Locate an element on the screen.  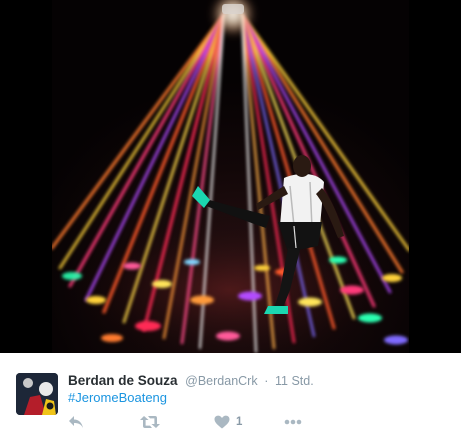
author-row: Berdan de Souza @BerdanCrk · 11 Std. is located at coordinates (191, 381).